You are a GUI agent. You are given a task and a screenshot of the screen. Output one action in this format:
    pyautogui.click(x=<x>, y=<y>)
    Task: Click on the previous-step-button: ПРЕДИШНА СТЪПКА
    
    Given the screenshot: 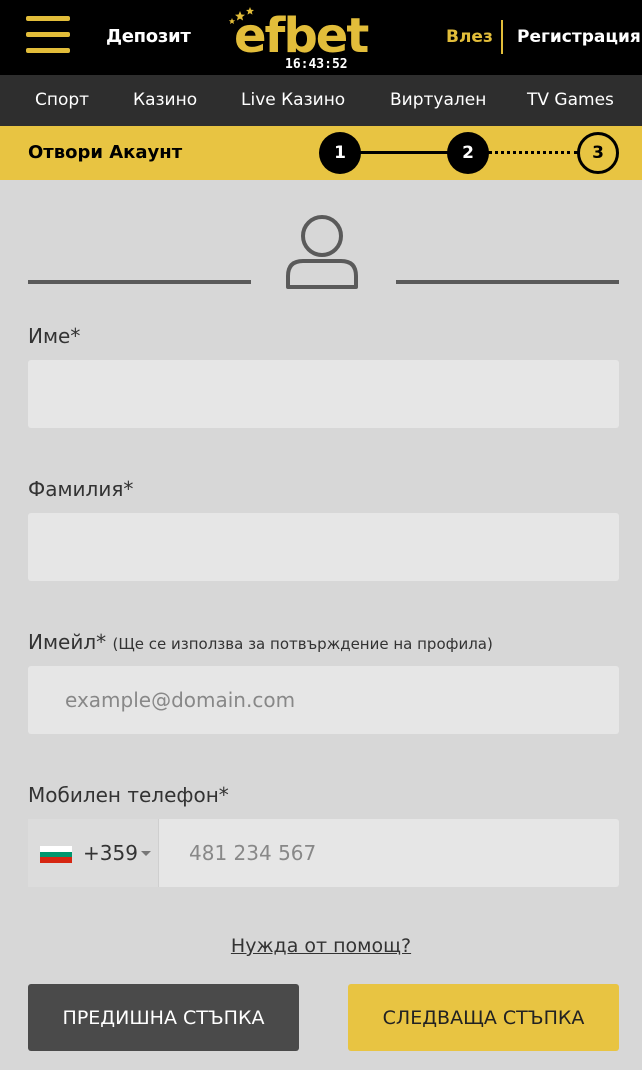 What is the action you would take?
    pyautogui.click(x=163, y=1017)
    